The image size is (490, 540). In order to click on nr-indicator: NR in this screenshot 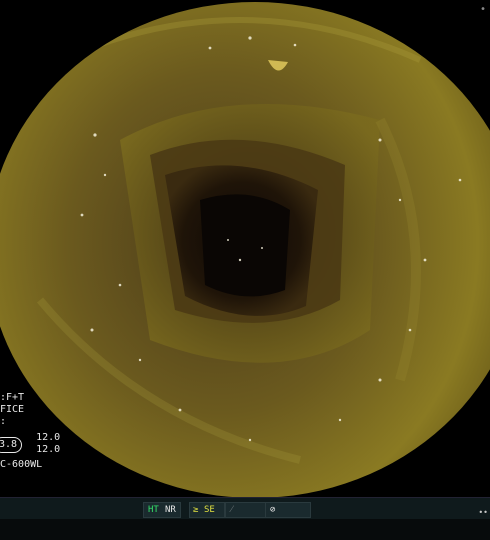, I will do `click(170, 510)`.